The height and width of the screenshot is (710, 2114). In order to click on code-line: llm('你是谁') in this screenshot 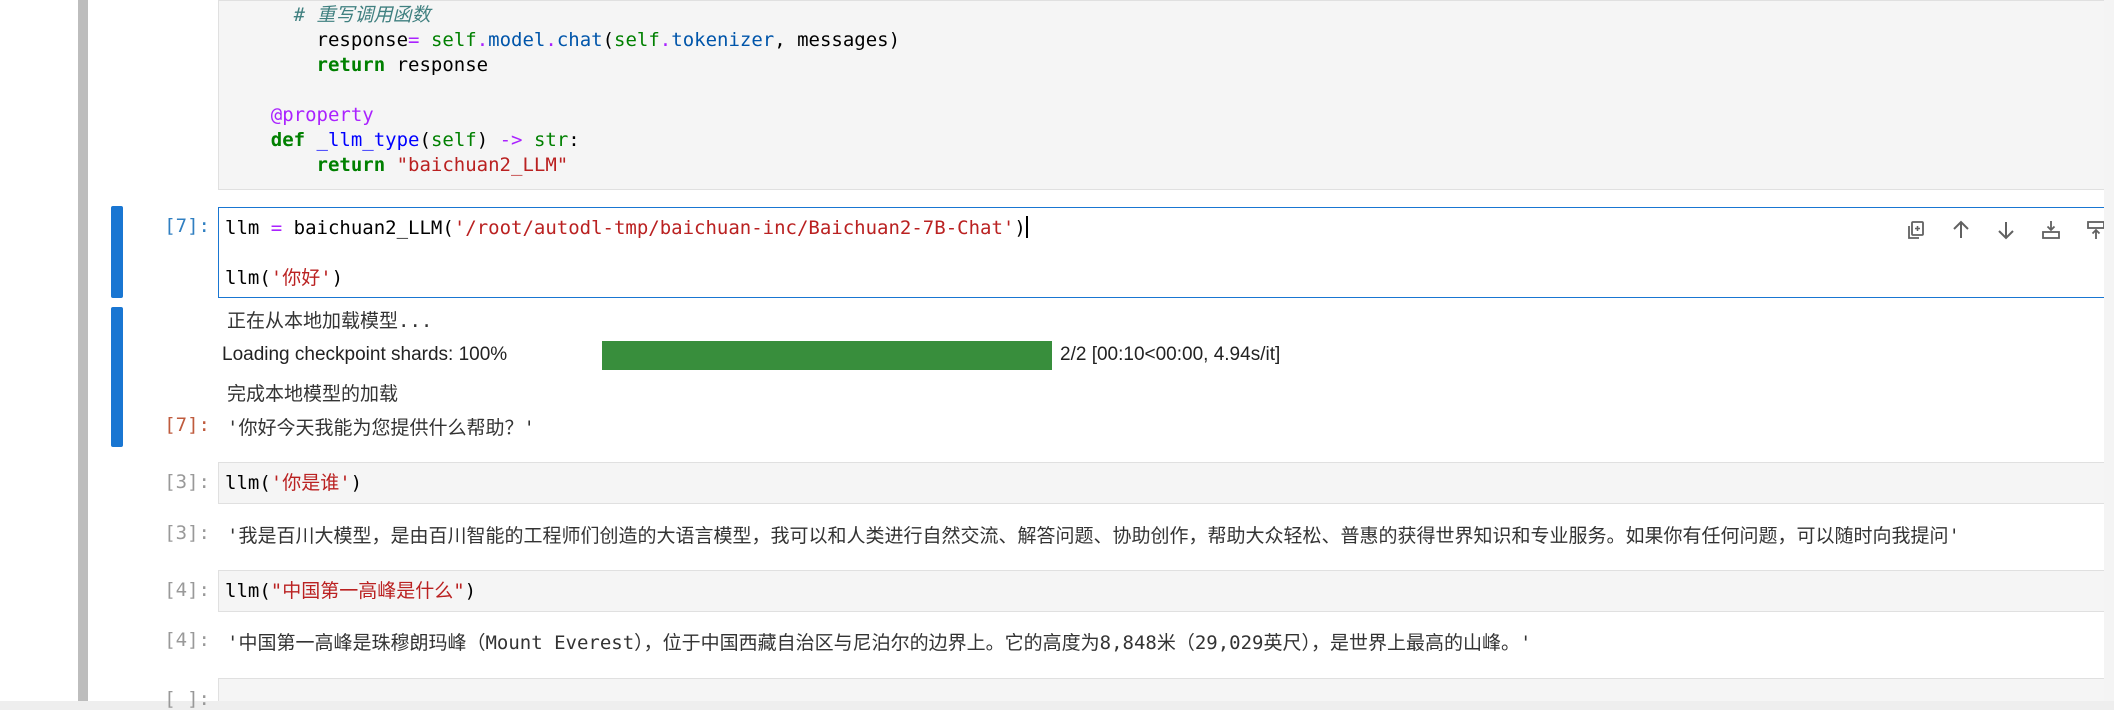, I will do `click(293, 483)`.